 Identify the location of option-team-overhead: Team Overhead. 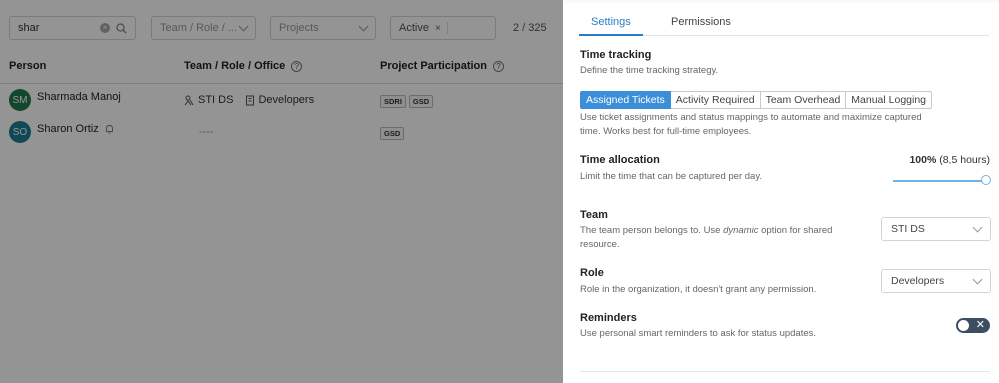
(803, 100).